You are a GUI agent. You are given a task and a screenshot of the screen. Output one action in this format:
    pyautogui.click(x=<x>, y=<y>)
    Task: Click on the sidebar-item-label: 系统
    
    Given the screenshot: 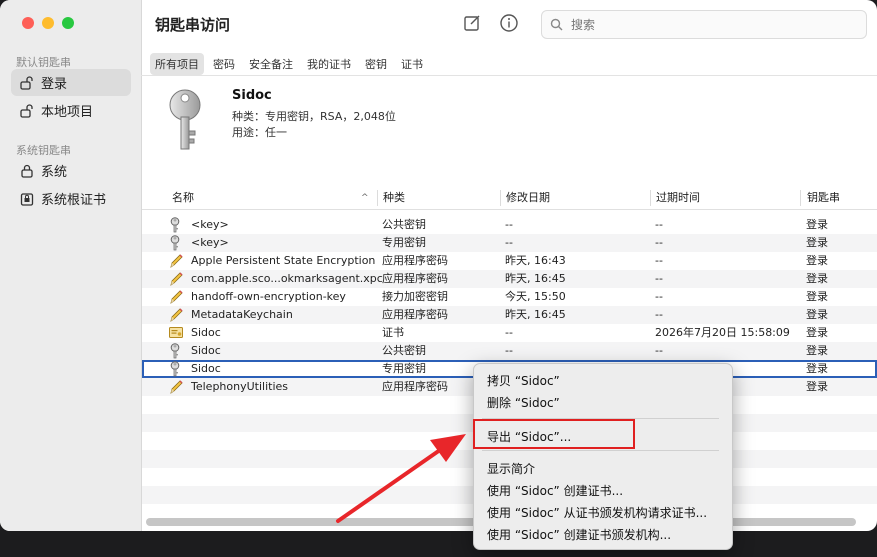 What is the action you would take?
    pyautogui.click(x=54, y=172)
    